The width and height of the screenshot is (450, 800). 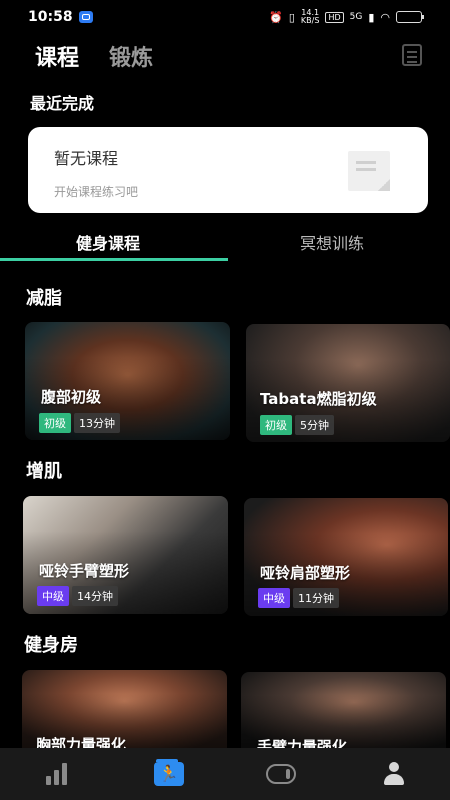 I want to click on hd-badge: HD, so click(x=334, y=17).